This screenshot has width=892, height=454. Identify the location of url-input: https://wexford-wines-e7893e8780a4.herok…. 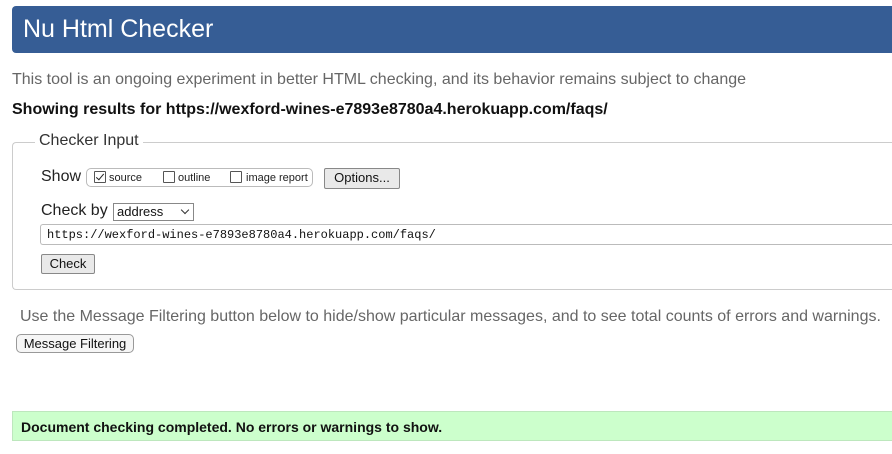
(466, 234).